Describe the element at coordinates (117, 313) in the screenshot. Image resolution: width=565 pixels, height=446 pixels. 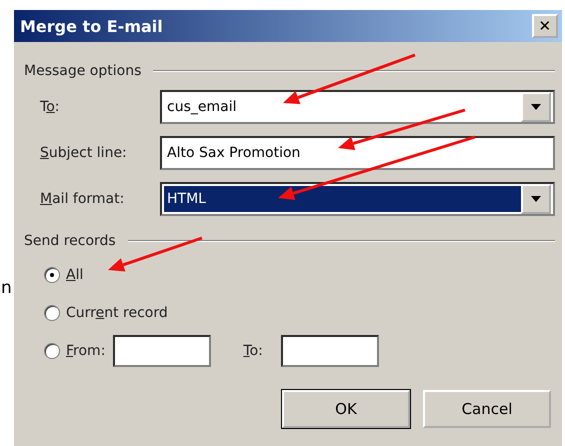
I see `radio-label: Current record` at that location.